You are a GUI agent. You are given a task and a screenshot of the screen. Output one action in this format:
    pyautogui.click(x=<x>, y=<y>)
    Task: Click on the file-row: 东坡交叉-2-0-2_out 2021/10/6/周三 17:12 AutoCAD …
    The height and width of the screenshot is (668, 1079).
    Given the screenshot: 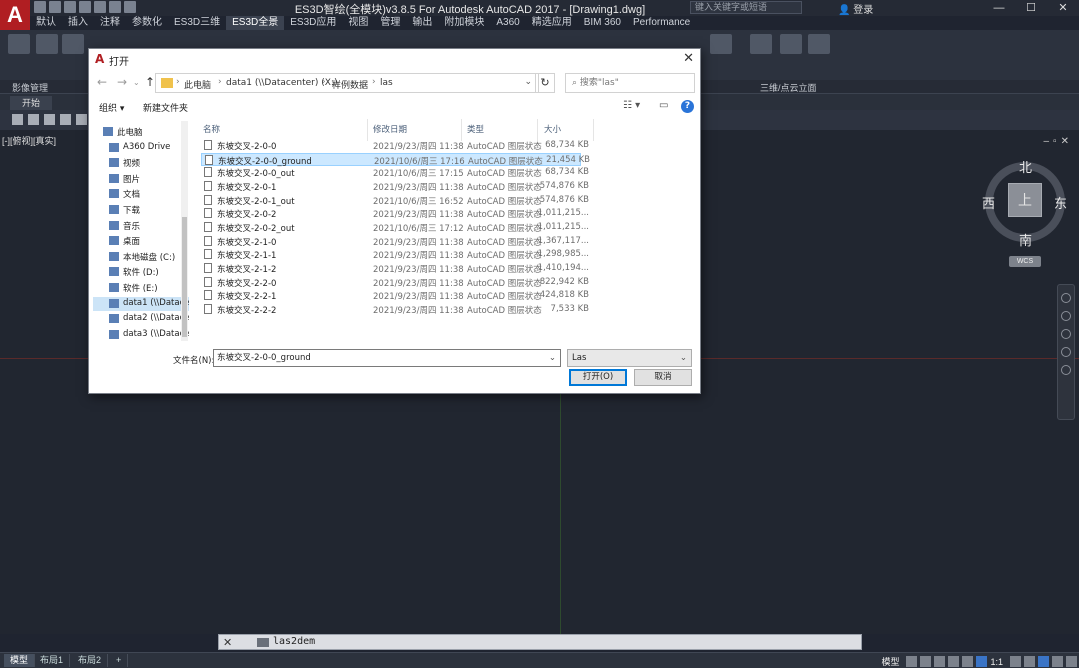 What is the action you would take?
    pyautogui.click(x=395, y=228)
    